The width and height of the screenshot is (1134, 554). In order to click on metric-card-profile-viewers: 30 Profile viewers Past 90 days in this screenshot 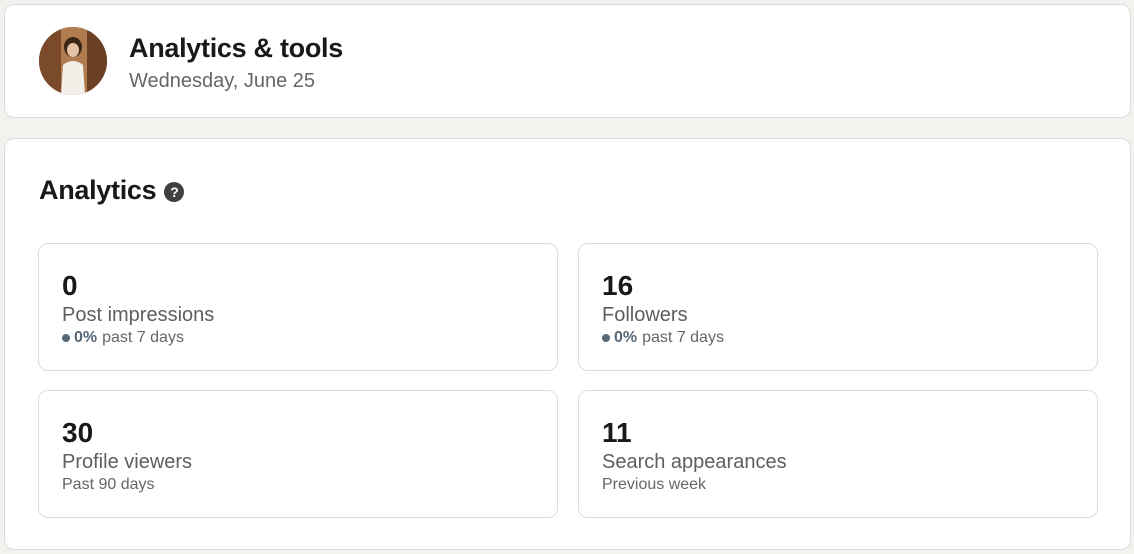, I will do `click(298, 454)`.